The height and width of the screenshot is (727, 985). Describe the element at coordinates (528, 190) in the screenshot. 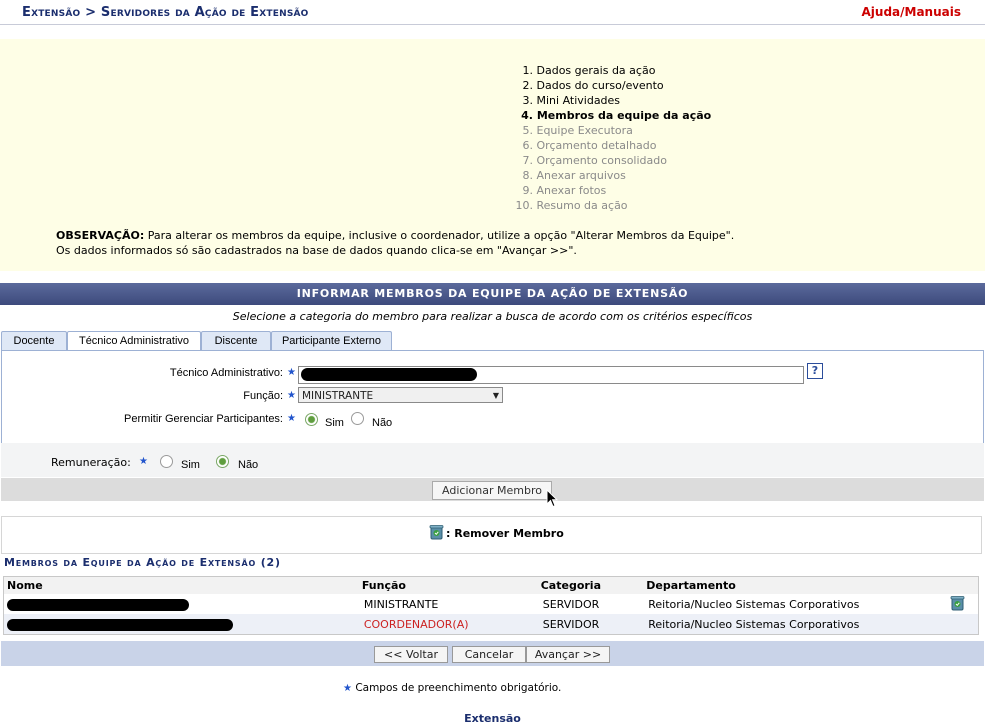

I see `wizard-step-number: 9.` at that location.